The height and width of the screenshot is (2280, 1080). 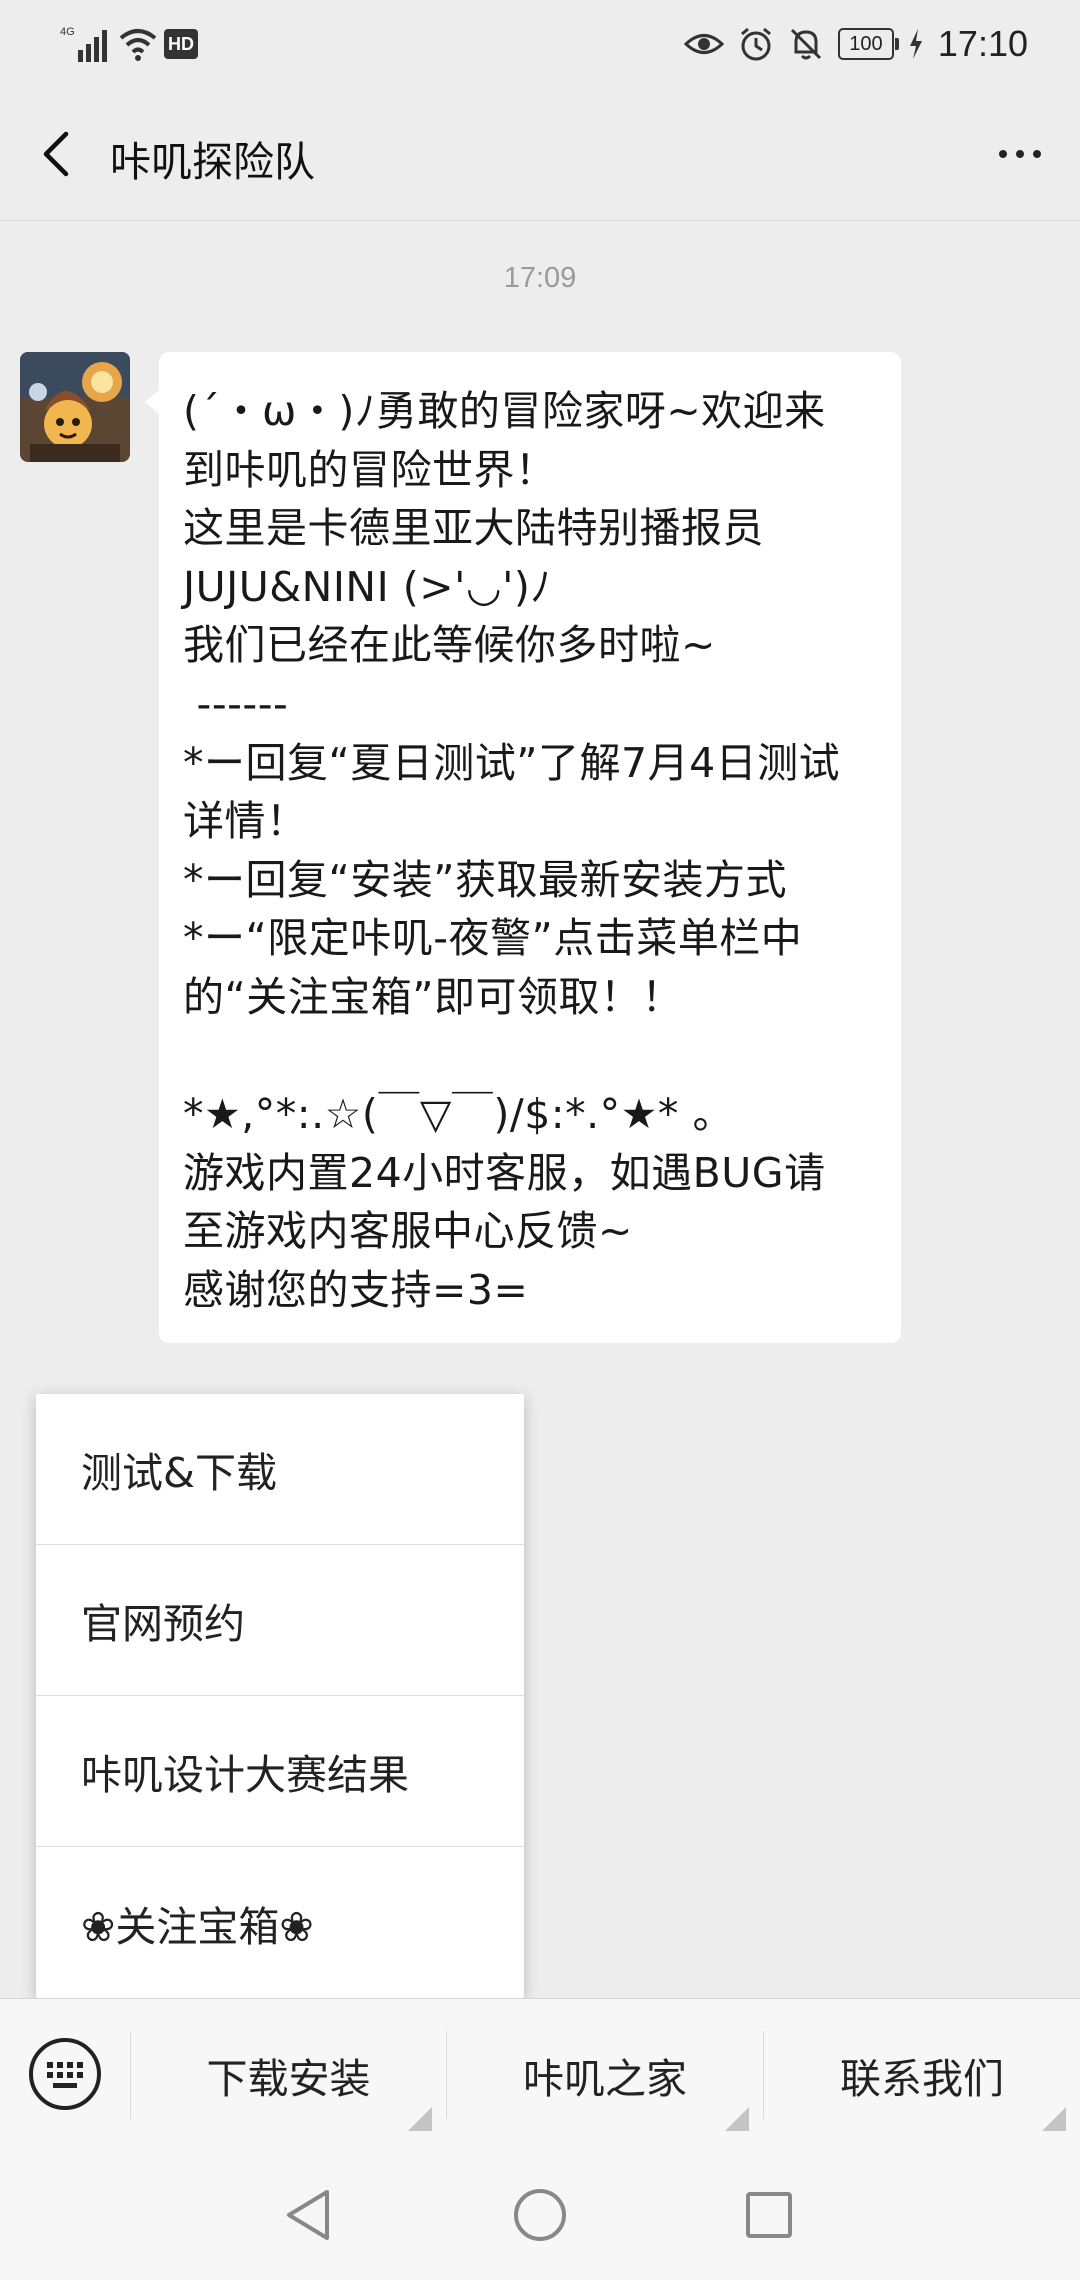 I want to click on wifi-icon, so click(x=138, y=45).